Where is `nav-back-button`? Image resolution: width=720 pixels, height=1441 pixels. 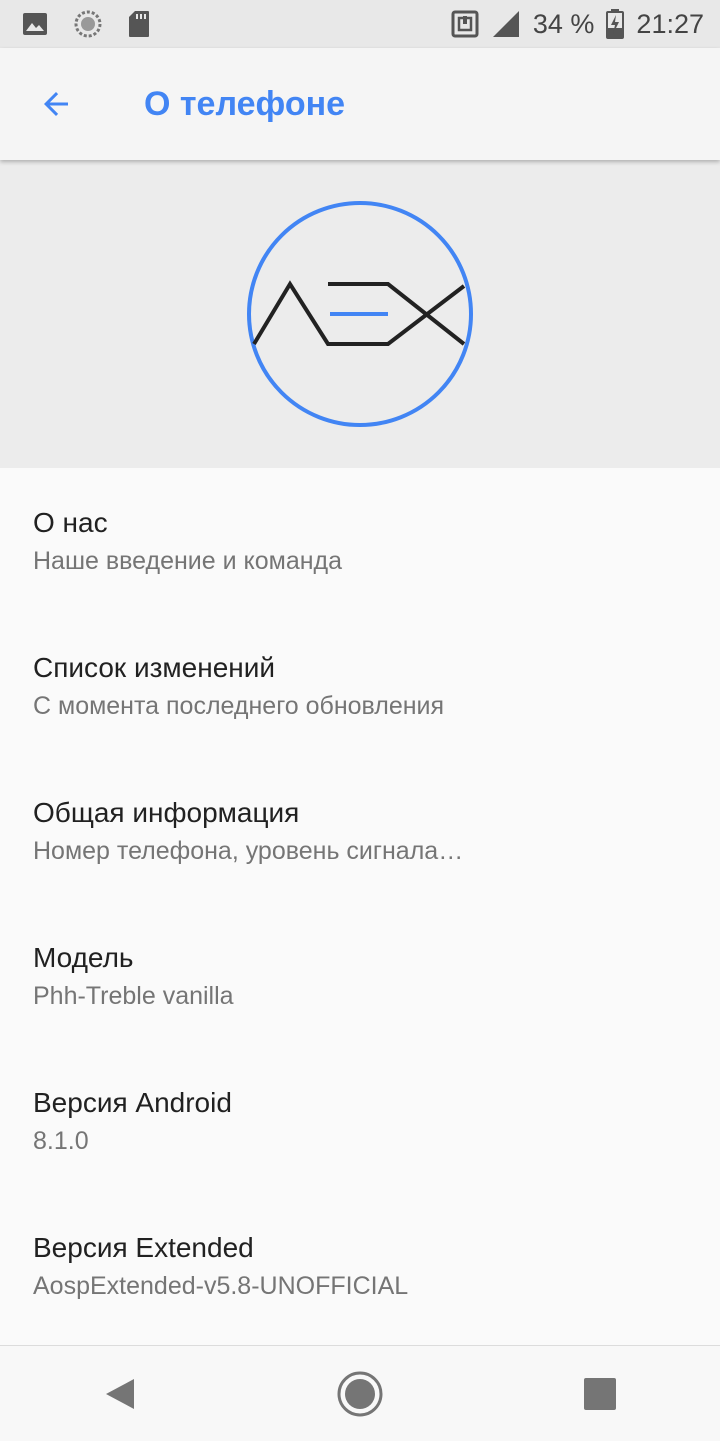 nav-back-button is located at coordinates (120, 1394).